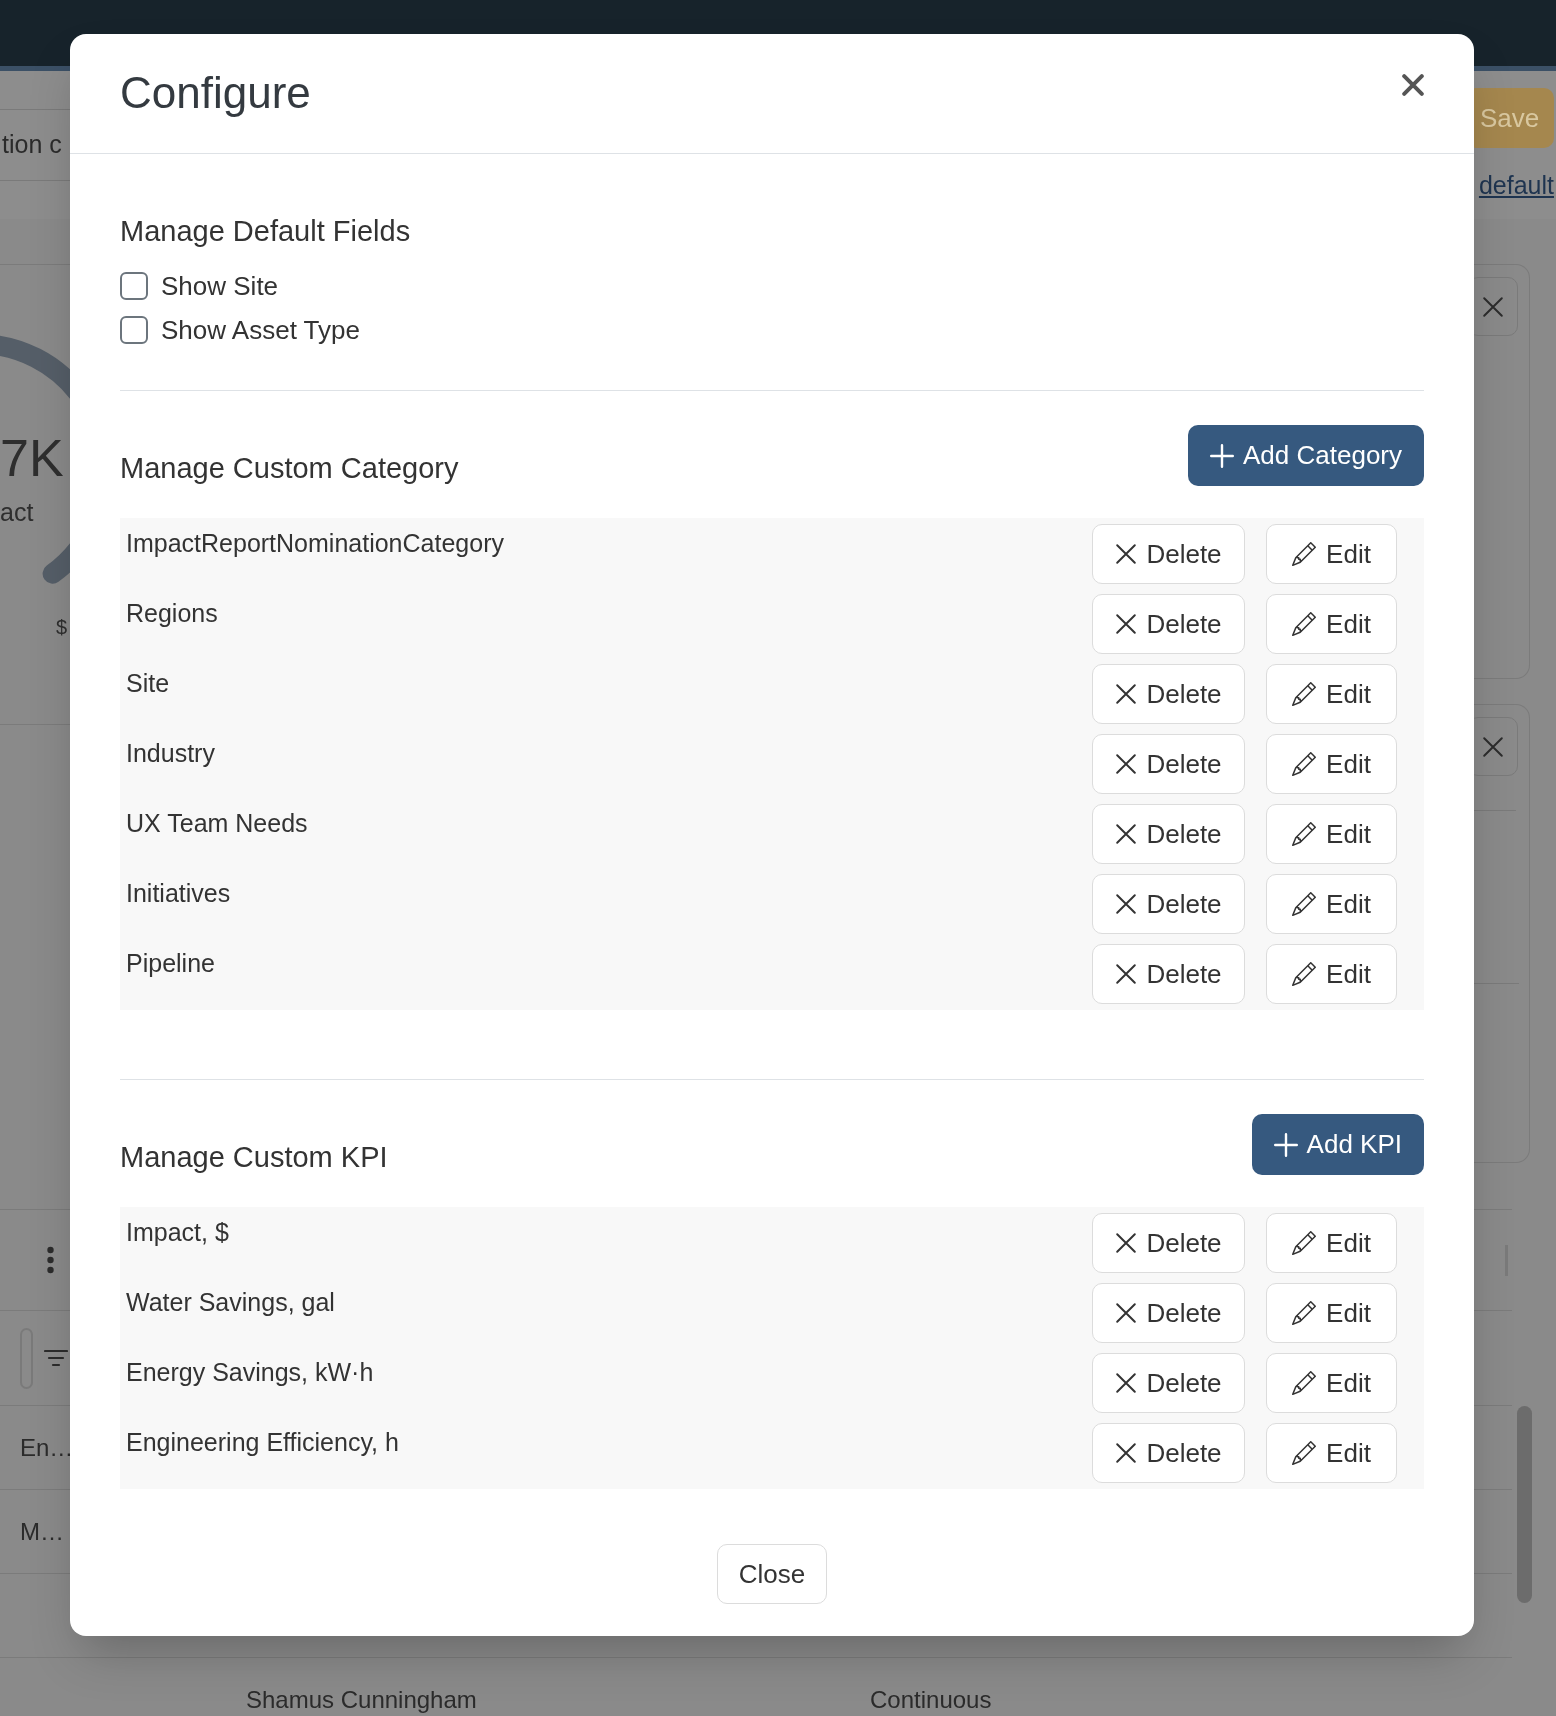 The height and width of the screenshot is (1716, 1556). I want to click on item-name: Pipeline, so click(170, 963).